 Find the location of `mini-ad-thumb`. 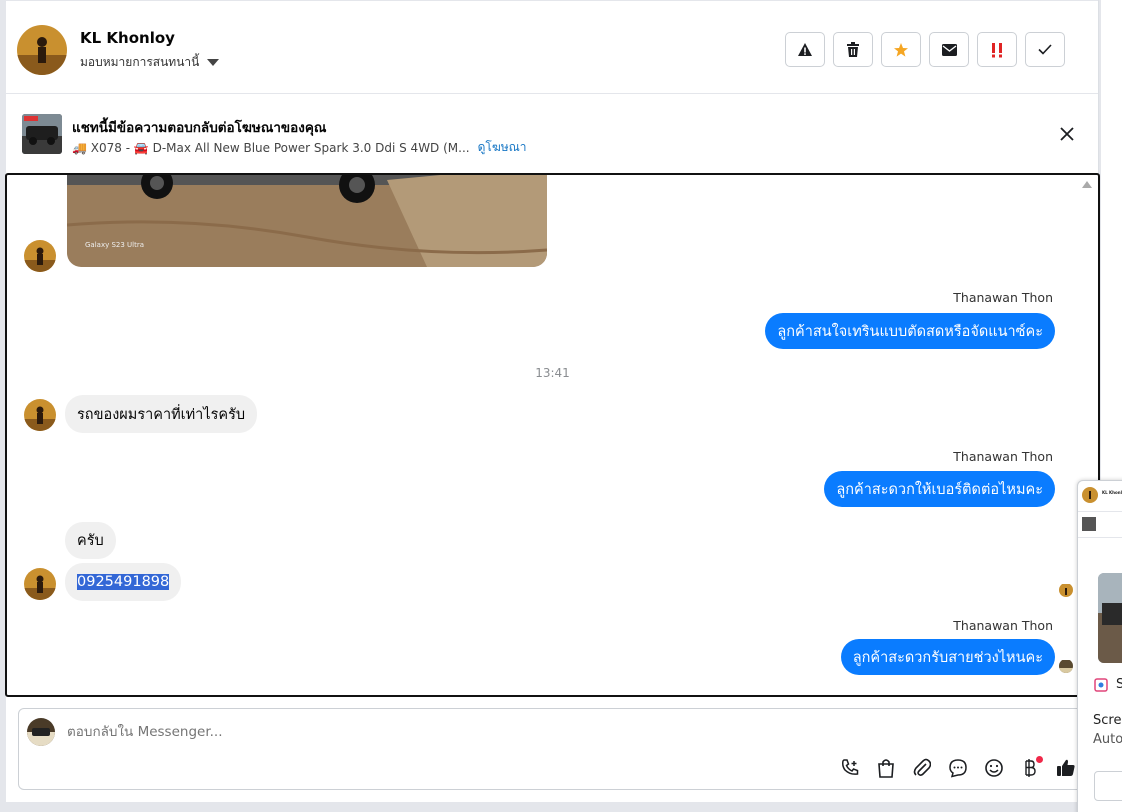

mini-ad-thumb is located at coordinates (1089, 524).